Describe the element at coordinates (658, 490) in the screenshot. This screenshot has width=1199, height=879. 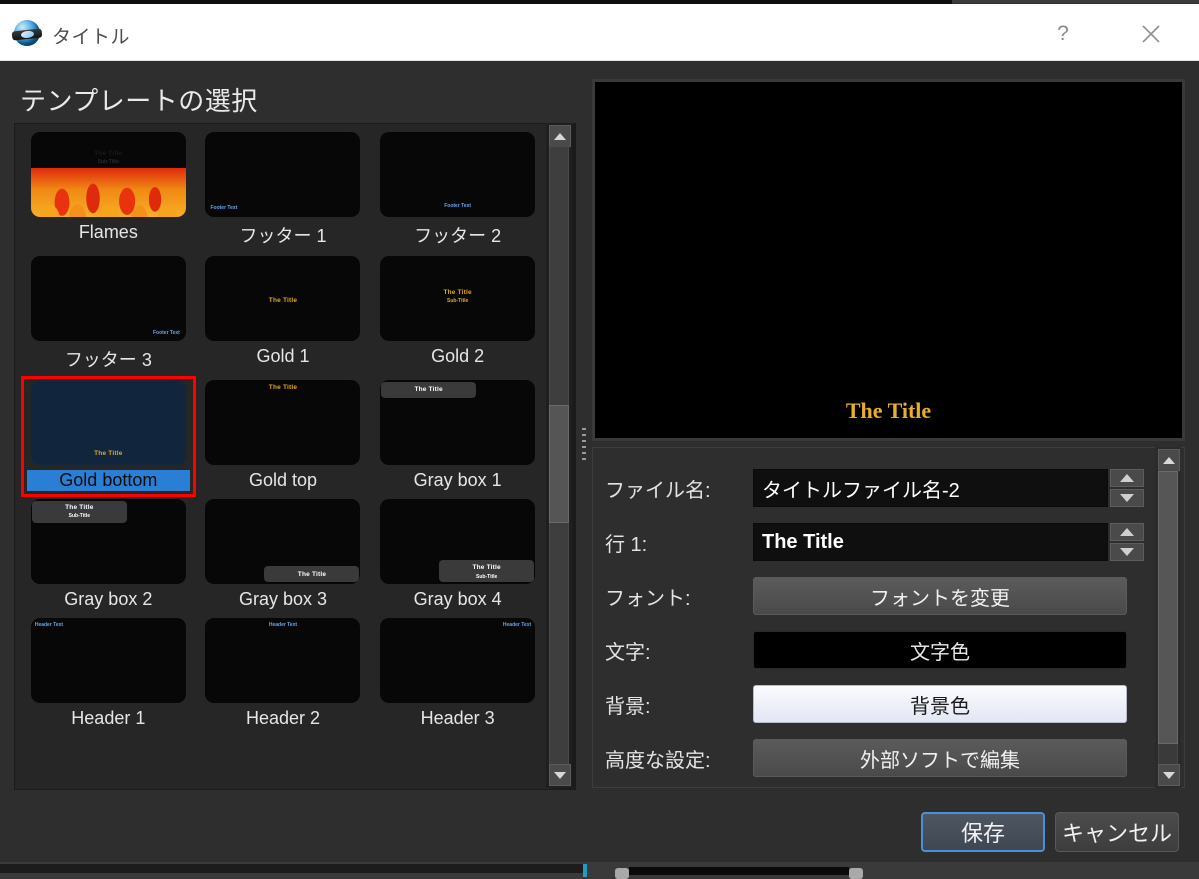
I see `filename-label: ファイル名:` at that location.